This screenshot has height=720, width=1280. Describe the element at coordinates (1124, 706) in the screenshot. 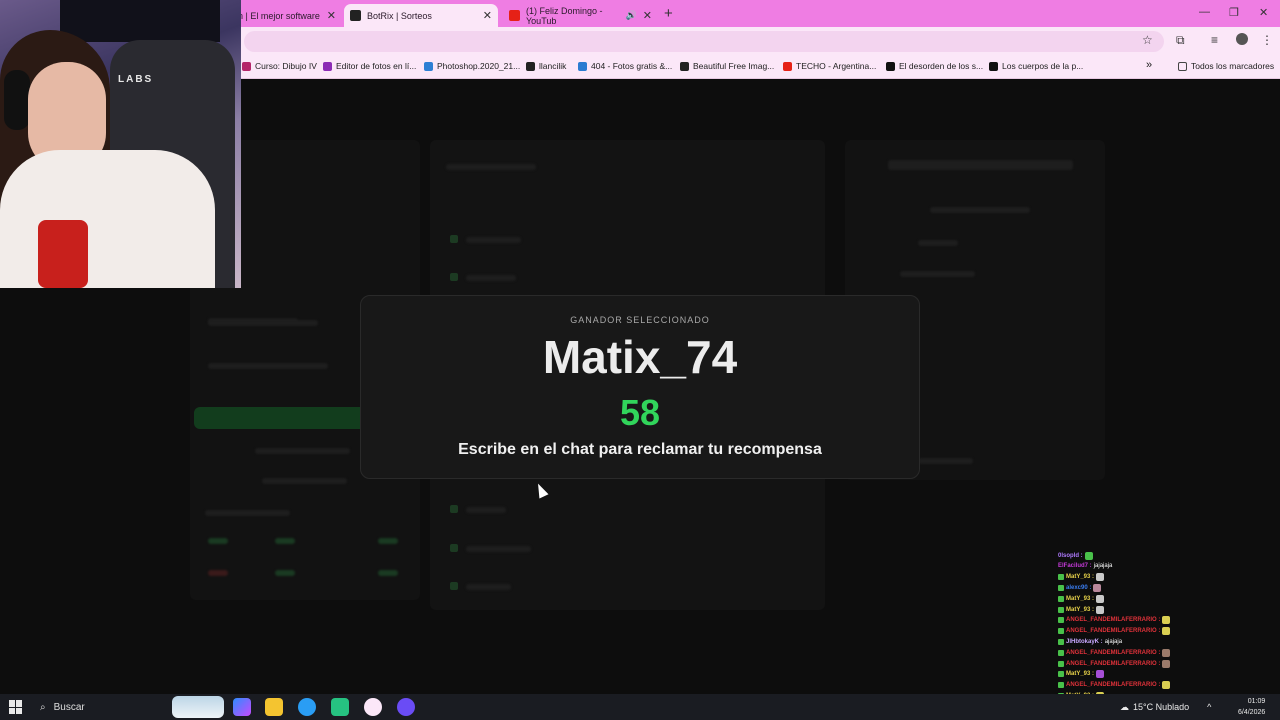

I see `cloud-icon: ☁` at that location.